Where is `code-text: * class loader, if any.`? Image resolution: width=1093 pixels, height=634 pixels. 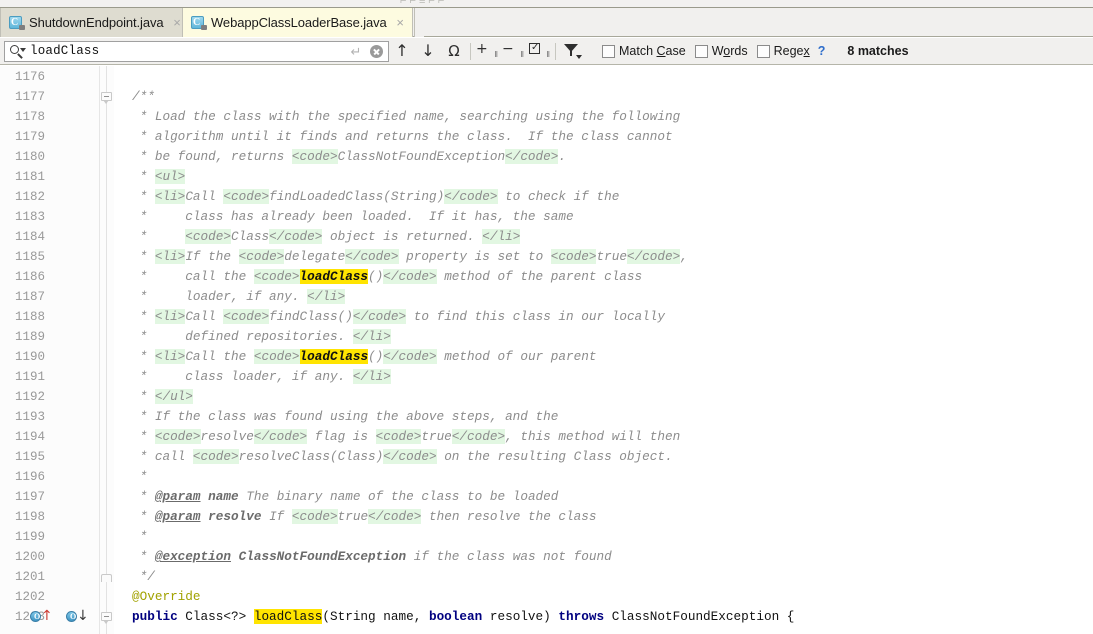
code-text: * class loader, if any. is located at coordinates (242, 376).